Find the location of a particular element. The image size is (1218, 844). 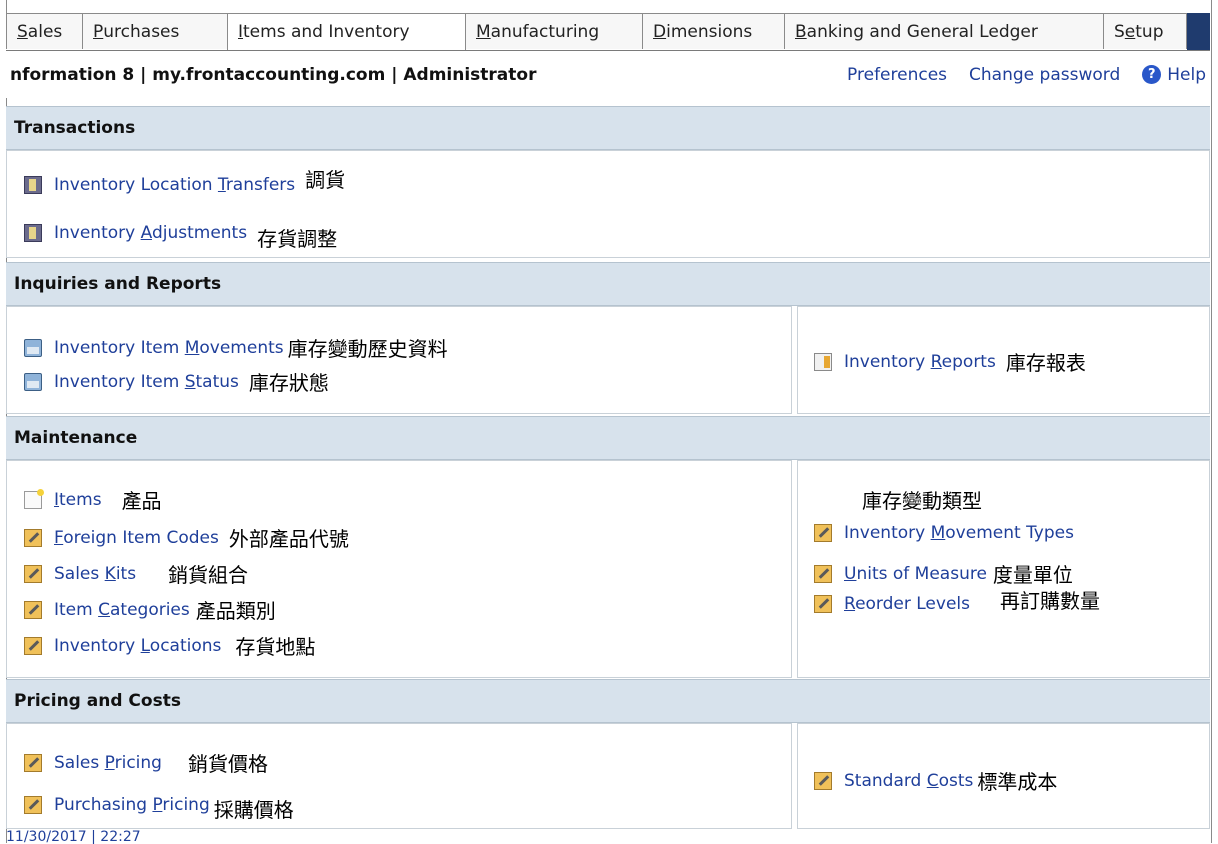

tab-sales: Sales is located at coordinates (44, 31).